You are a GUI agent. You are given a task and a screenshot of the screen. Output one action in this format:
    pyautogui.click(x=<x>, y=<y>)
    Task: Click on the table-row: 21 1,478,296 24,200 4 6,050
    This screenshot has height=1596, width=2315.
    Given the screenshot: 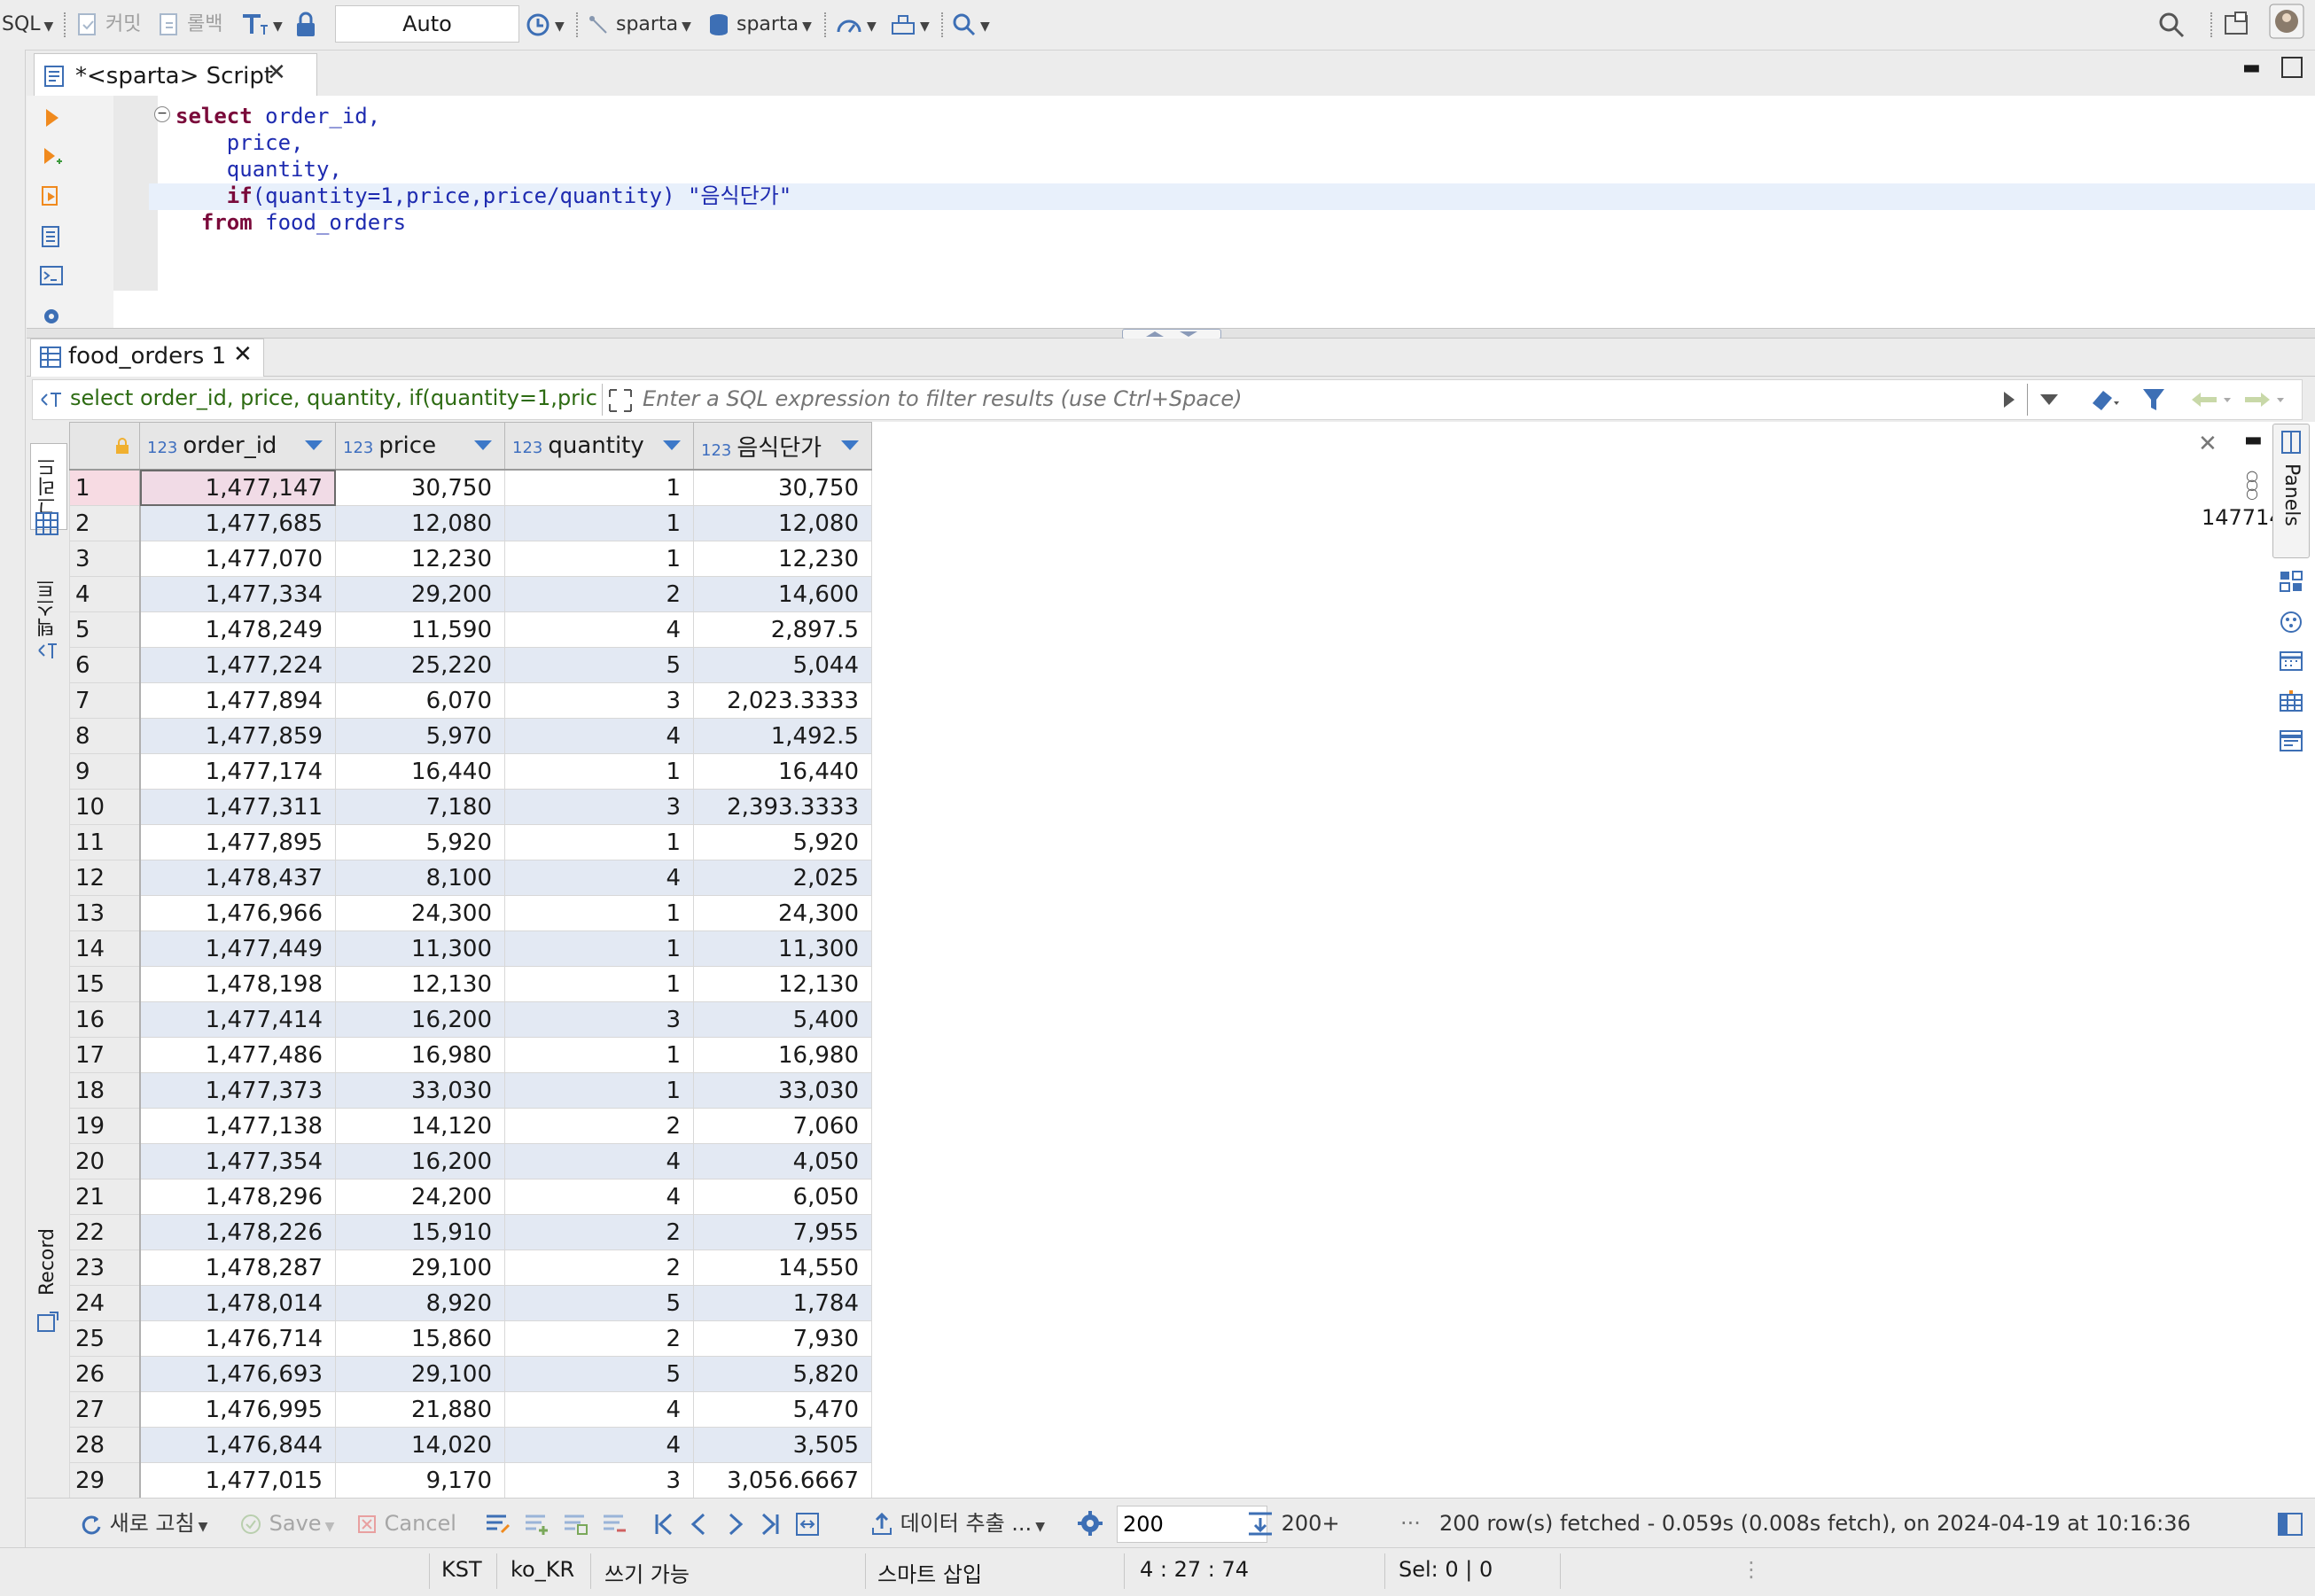 What is the action you would take?
    pyautogui.click(x=470, y=1197)
    